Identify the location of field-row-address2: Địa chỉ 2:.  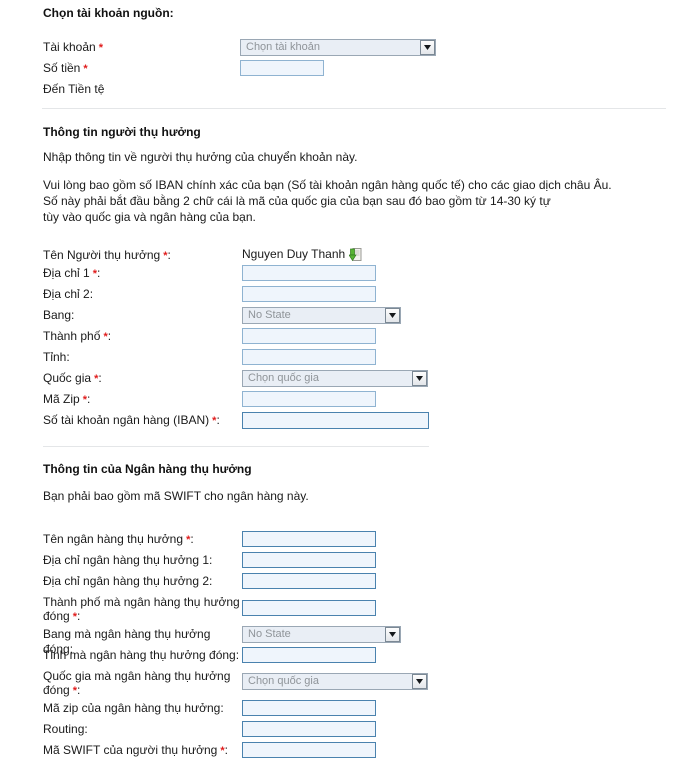
(258, 294).